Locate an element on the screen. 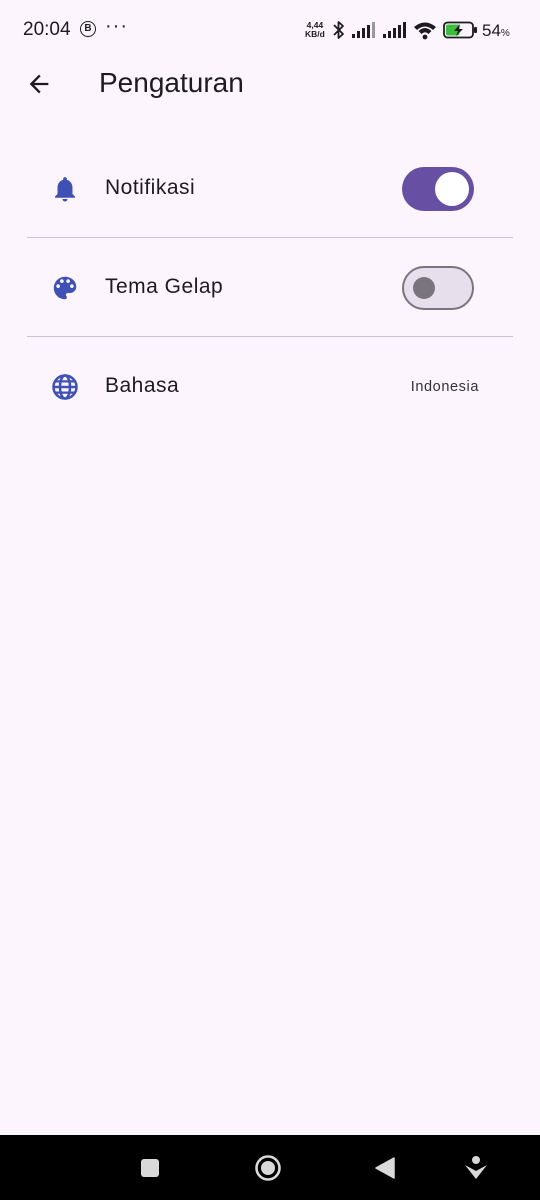  battery-percent: 54% is located at coordinates (496, 31).